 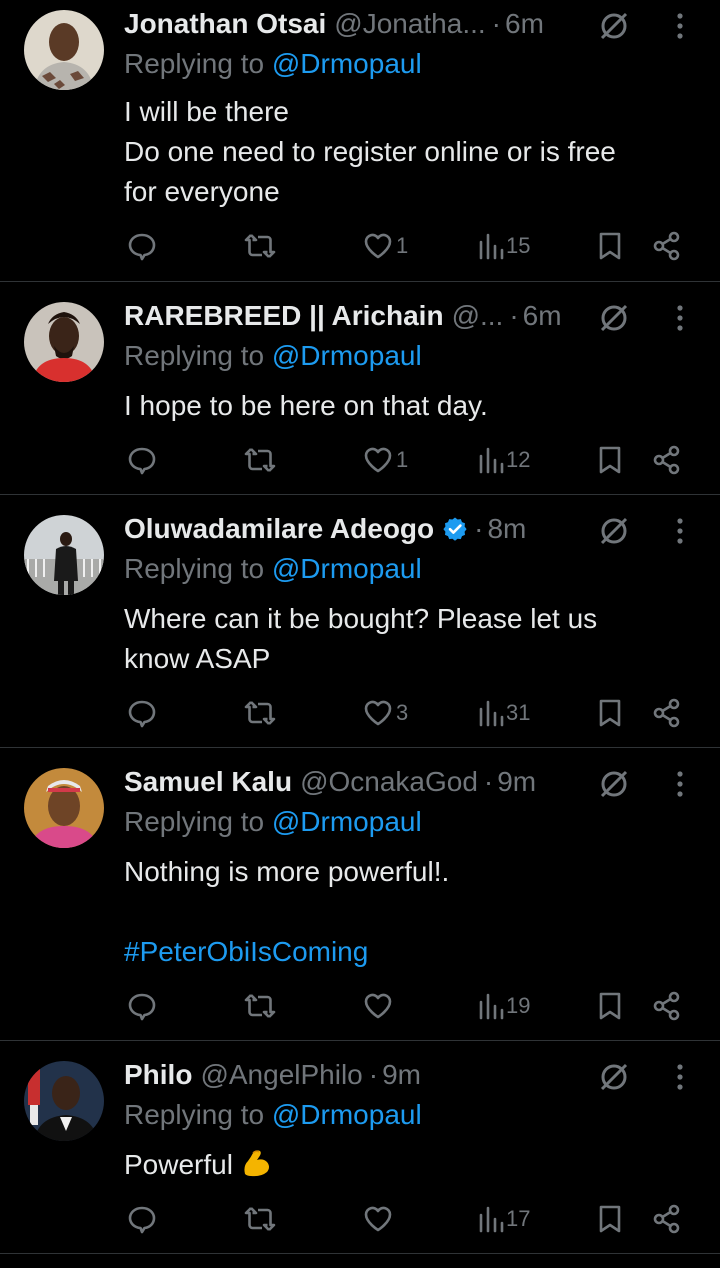 I want to click on author-name: Jonathan Otsai, so click(x=225, y=24).